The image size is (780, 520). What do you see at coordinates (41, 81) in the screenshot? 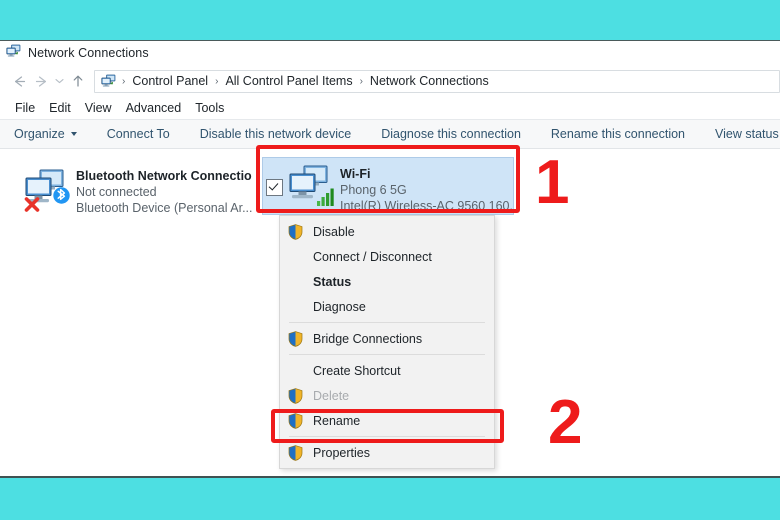
I see `forward-arrow-icon` at bounding box center [41, 81].